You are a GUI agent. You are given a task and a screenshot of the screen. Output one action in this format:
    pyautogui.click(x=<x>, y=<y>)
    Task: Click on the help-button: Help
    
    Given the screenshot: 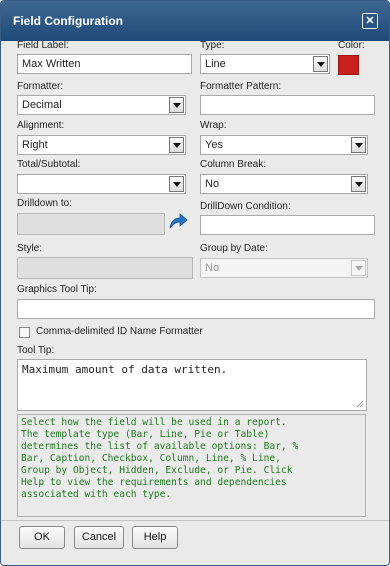 What is the action you would take?
    pyautogui.click(x=155, y=537)
    